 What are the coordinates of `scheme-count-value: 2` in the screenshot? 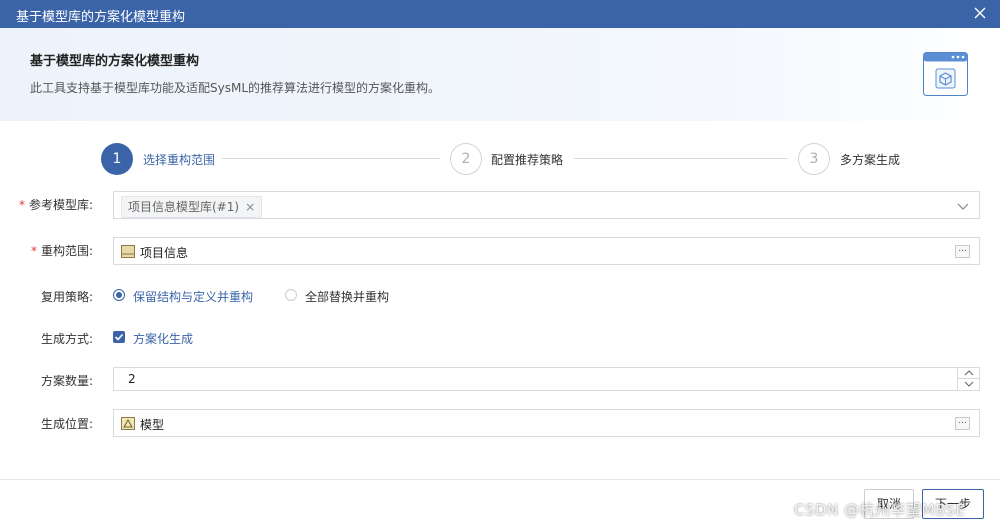 It's located at (132, 379).